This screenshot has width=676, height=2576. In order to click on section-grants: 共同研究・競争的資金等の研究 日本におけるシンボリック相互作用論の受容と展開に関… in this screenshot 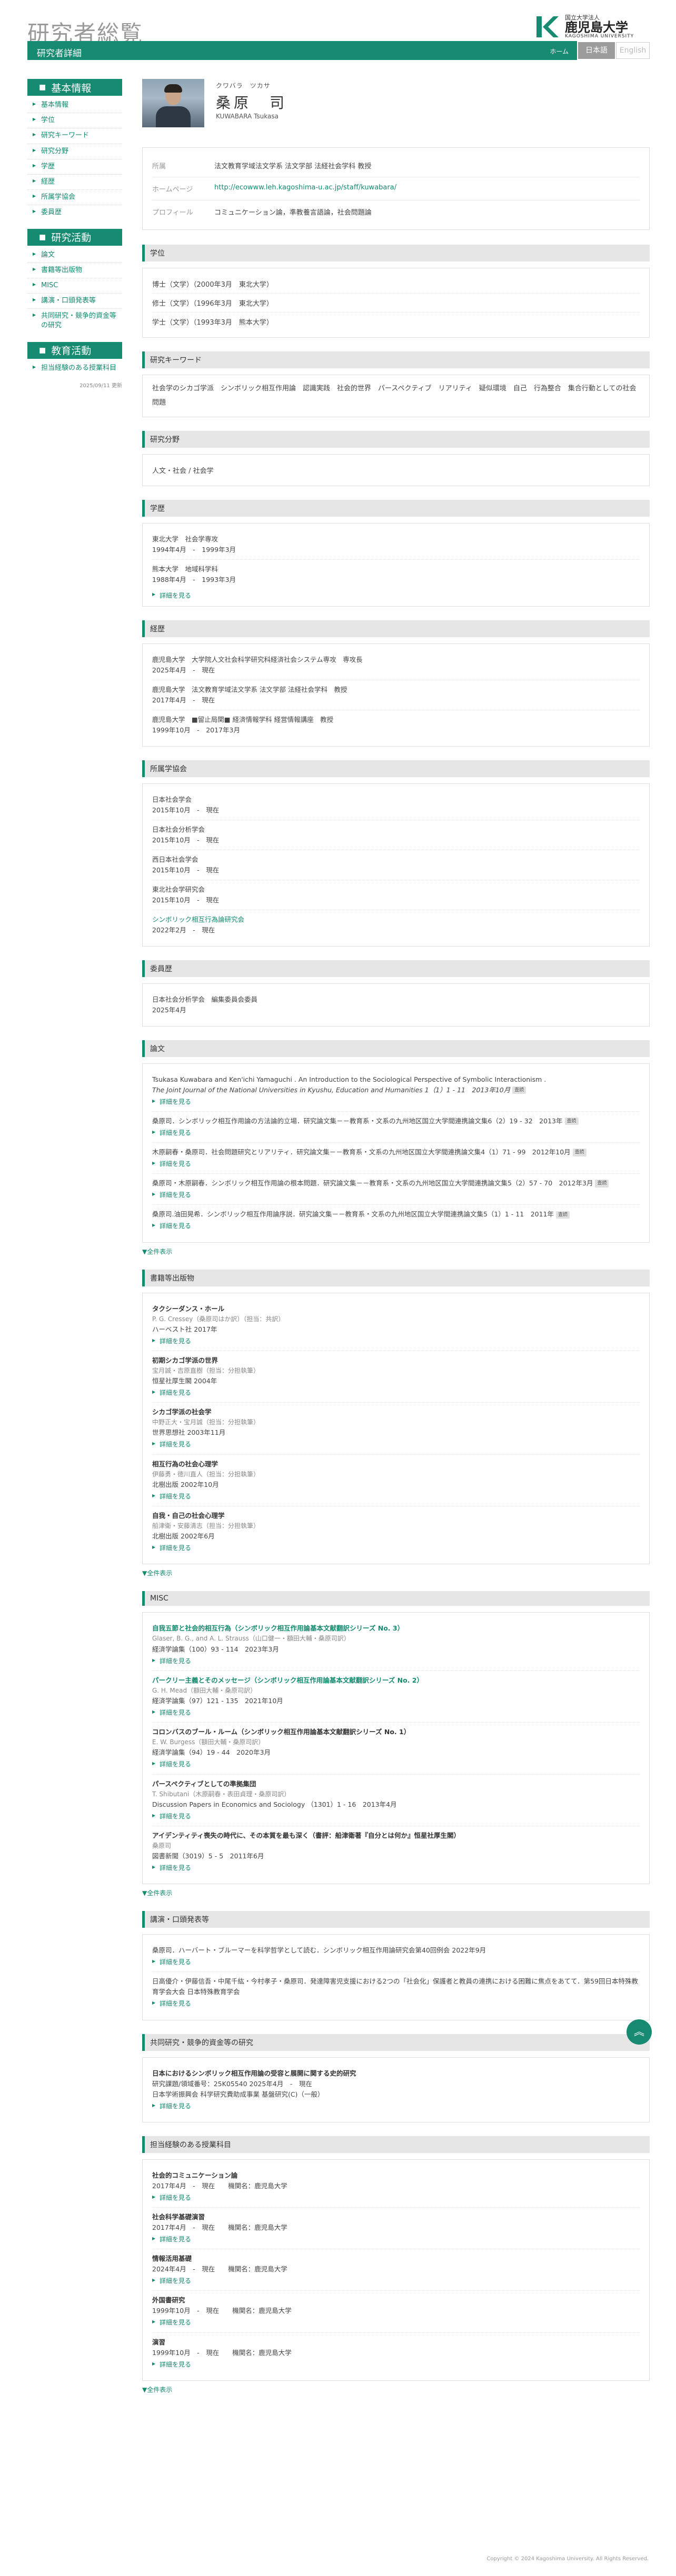, I will do `click(396, 2078)`.